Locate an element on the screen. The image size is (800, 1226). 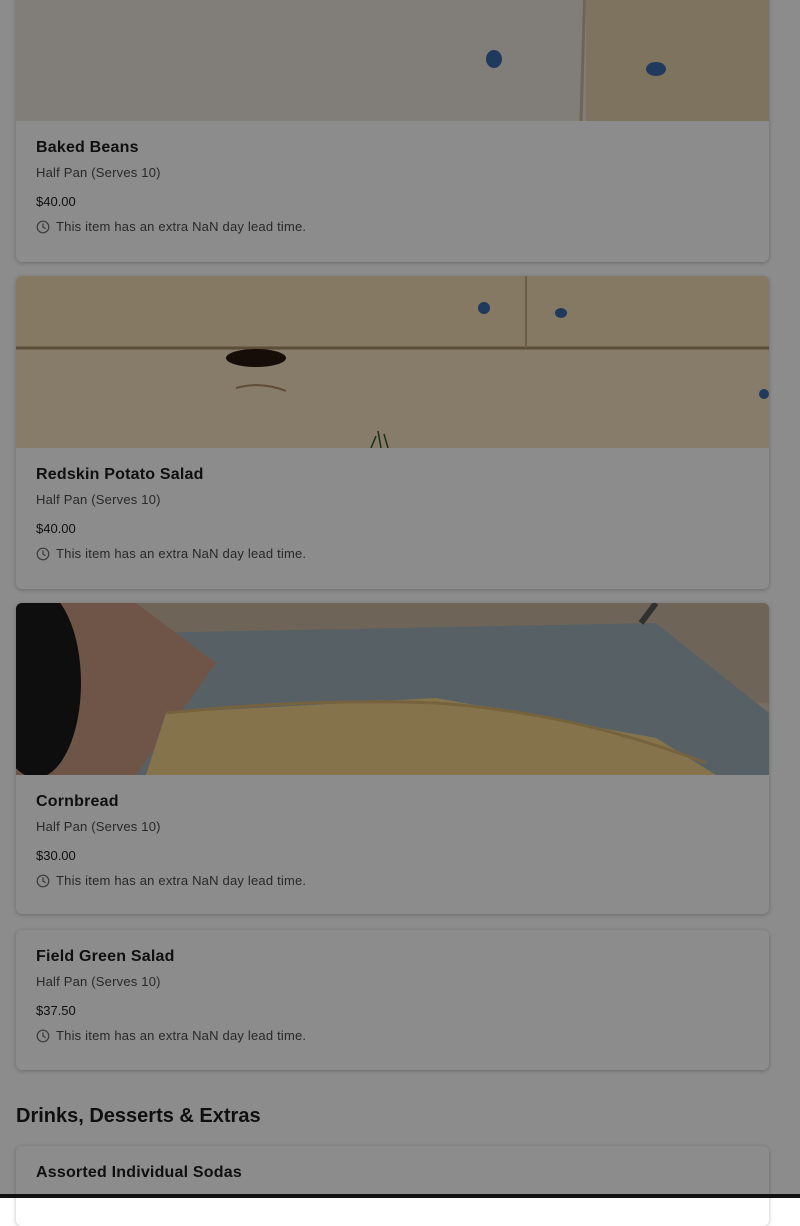
item-name: Baked Beans is located at coordinates (392, 148).